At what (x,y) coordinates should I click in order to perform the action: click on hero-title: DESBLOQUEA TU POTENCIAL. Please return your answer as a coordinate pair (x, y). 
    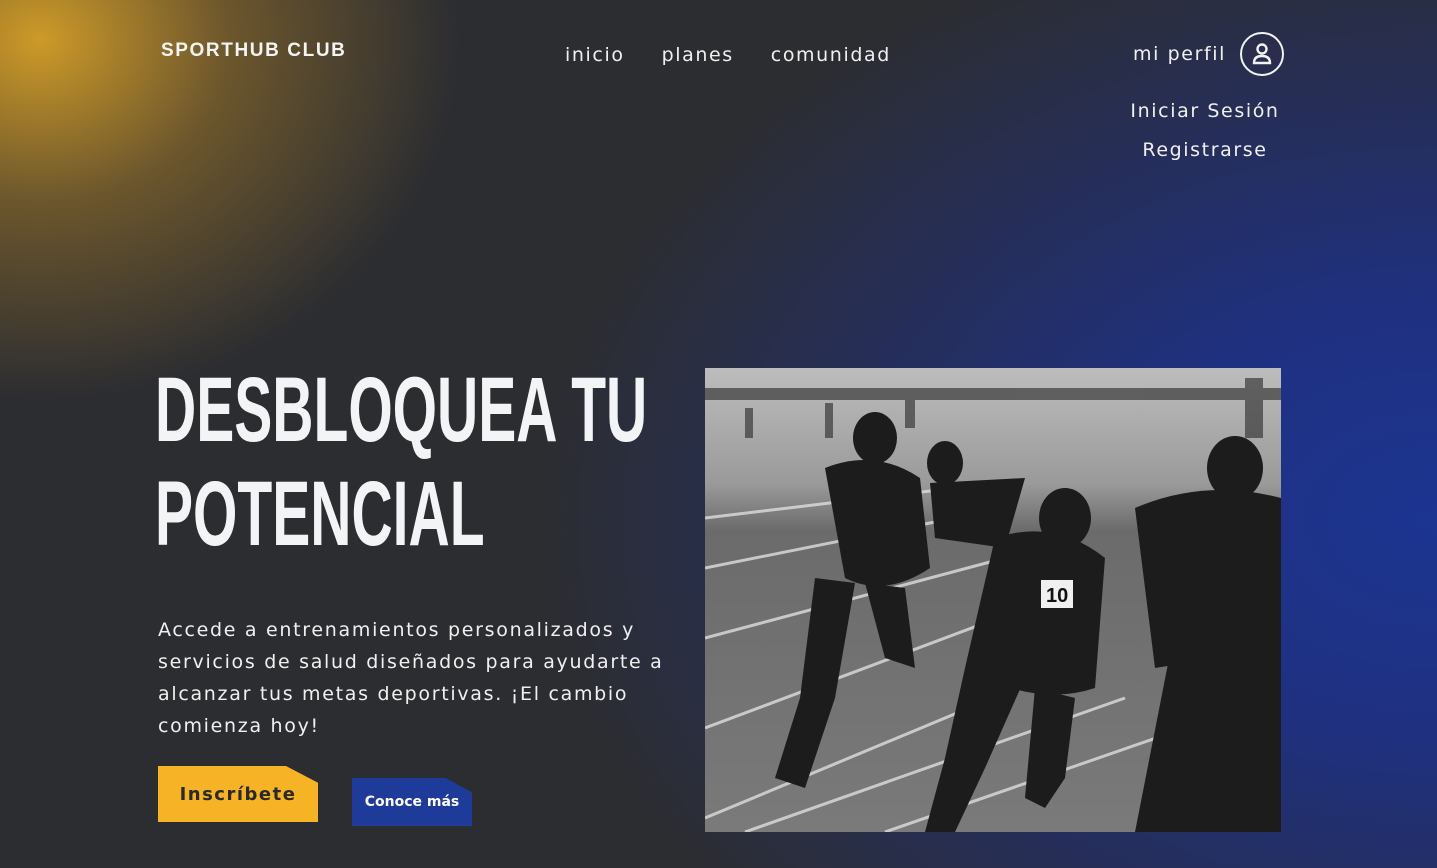
    Looking at the image, I should click on (401, 462).